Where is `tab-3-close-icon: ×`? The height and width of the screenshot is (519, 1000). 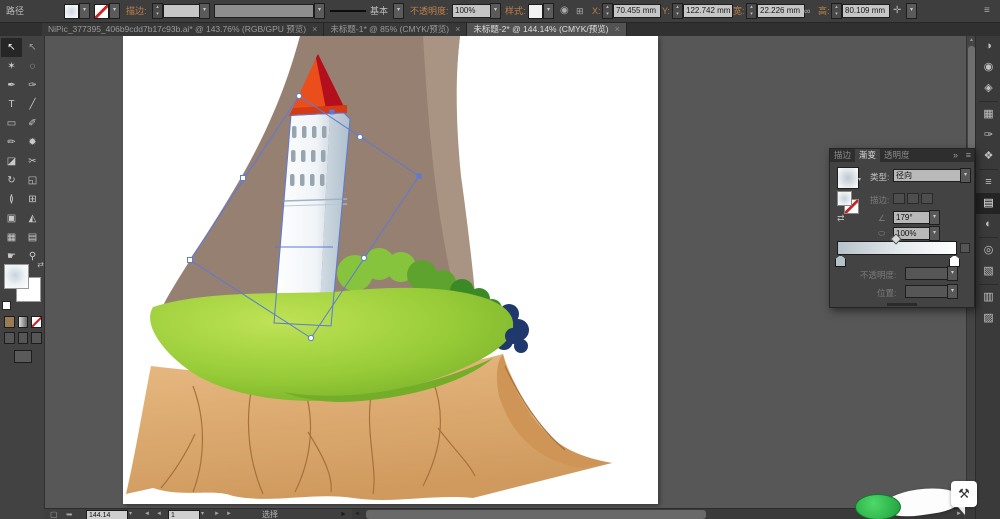 tab-3-close-icon: × is located at coordinates (617, 29).